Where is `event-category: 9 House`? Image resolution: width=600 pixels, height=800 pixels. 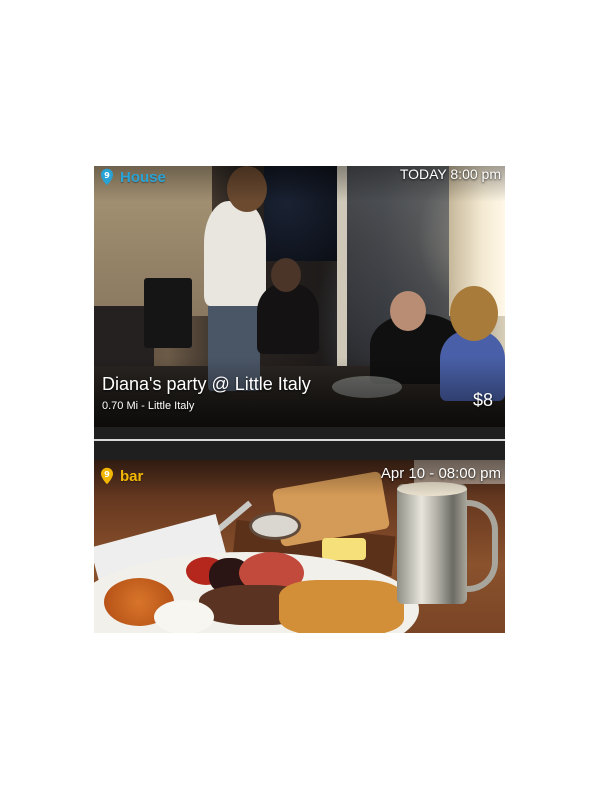
event-category: 9 House is located at coordinates (132, 177).